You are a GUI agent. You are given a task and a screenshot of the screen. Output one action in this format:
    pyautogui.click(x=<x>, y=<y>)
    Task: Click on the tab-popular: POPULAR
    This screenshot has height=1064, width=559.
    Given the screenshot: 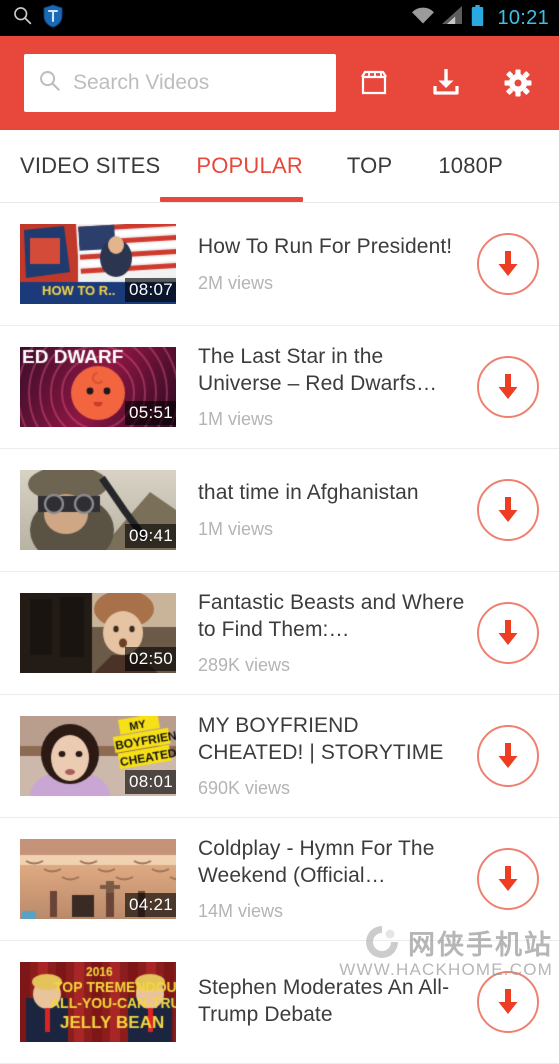 What is the action you would take?
    pyautogui.click(x=231, y=166)
    